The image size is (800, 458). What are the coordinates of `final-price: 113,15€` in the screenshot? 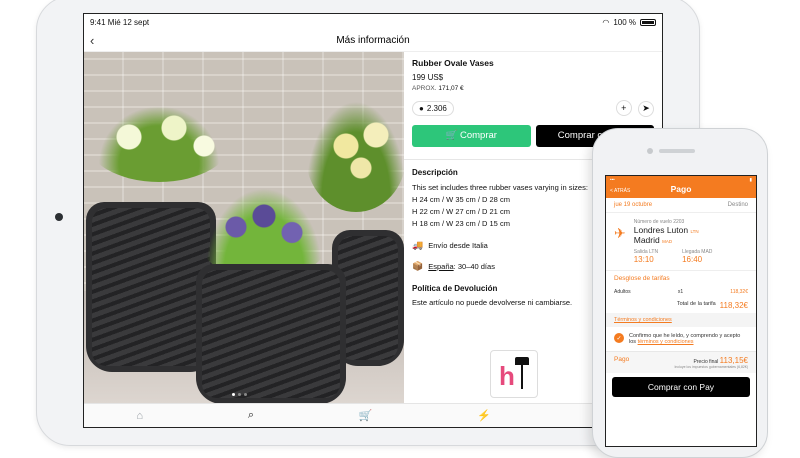 It's located at (733, 360).